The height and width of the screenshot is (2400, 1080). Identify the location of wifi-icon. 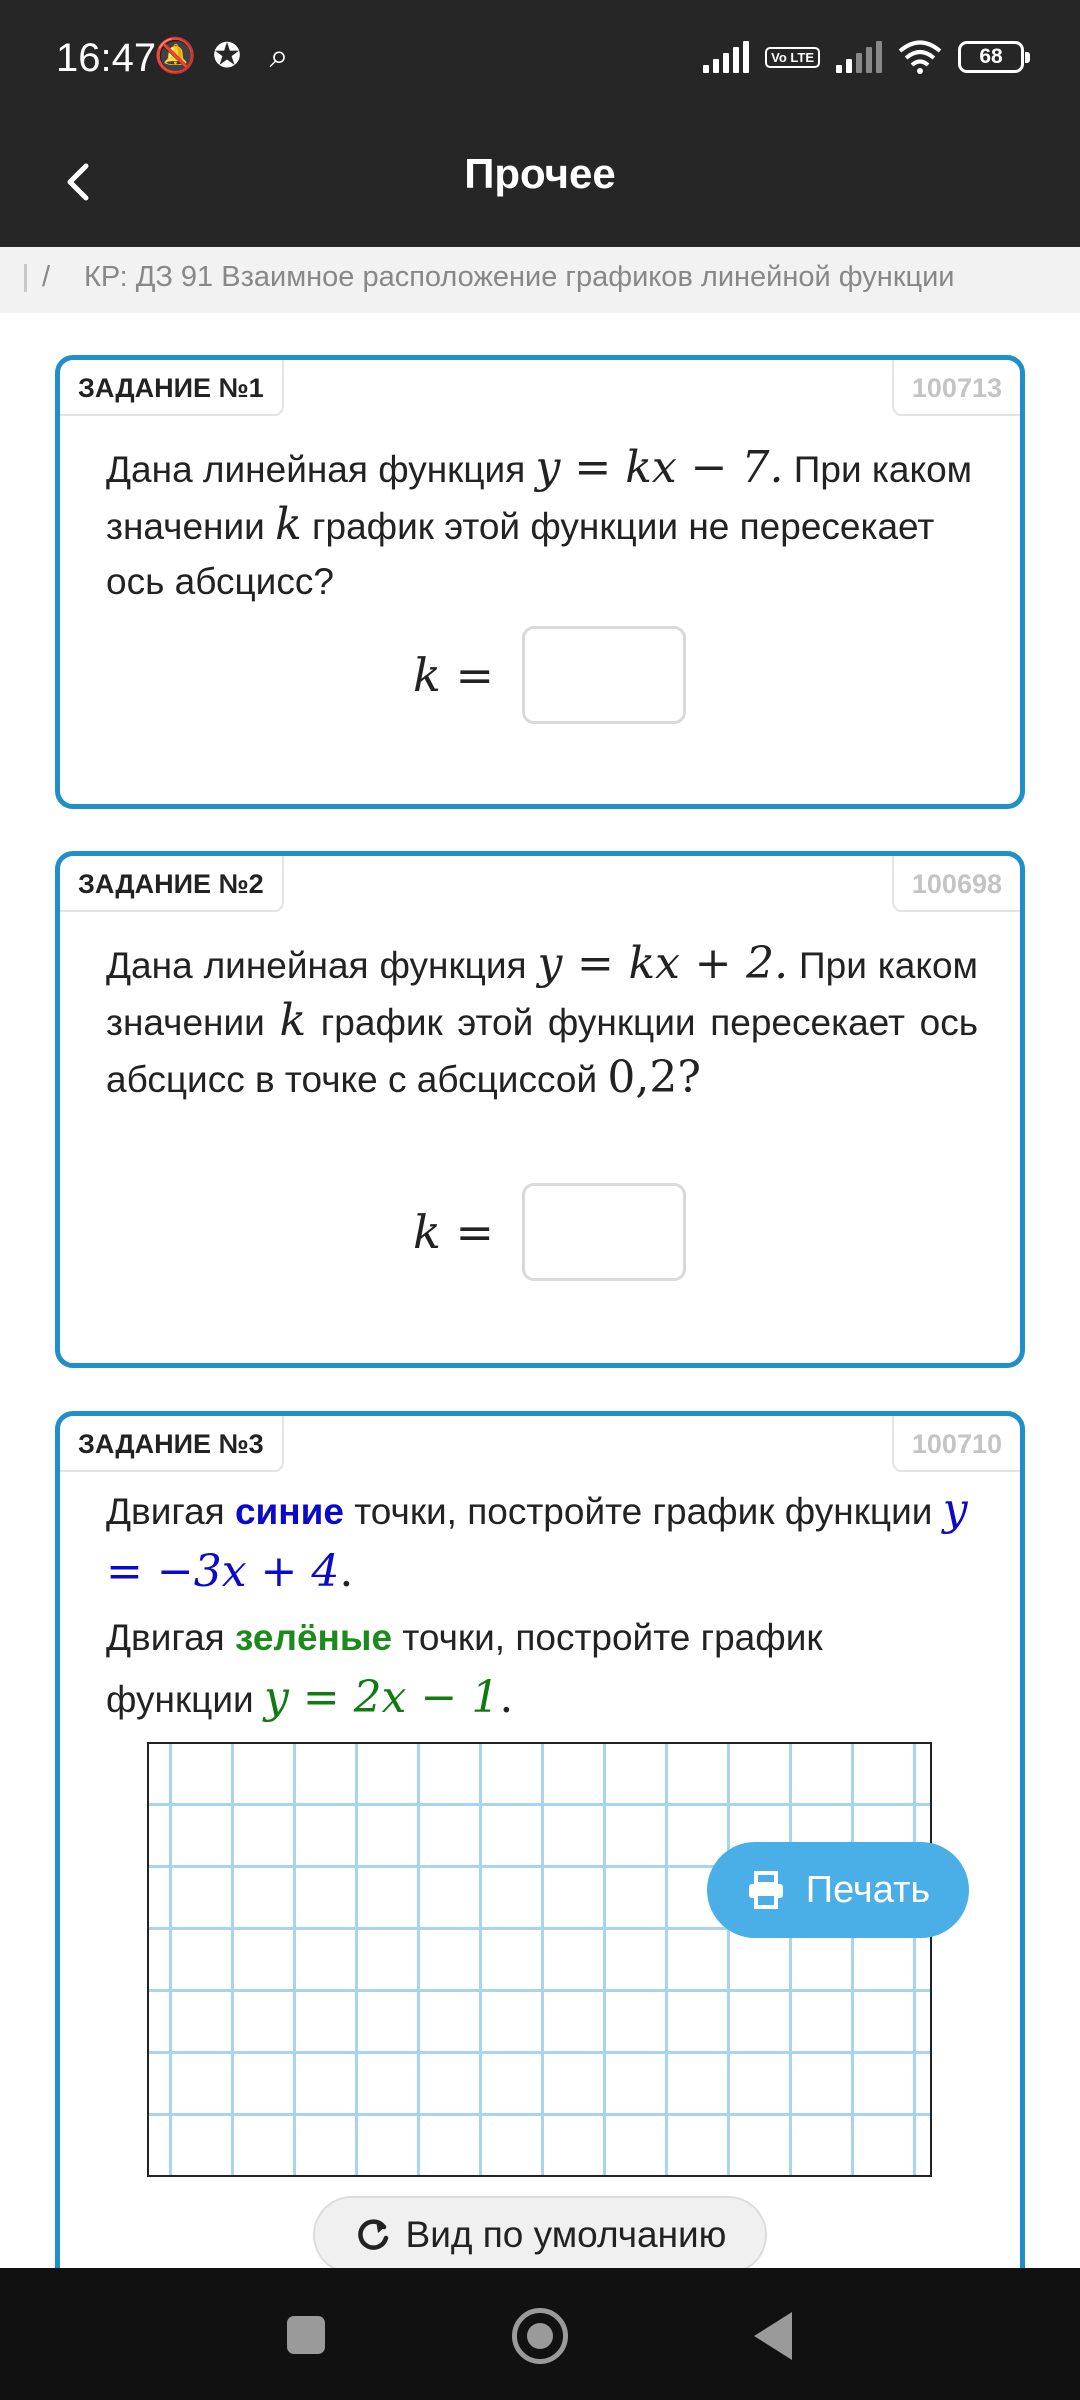
(920, 57).